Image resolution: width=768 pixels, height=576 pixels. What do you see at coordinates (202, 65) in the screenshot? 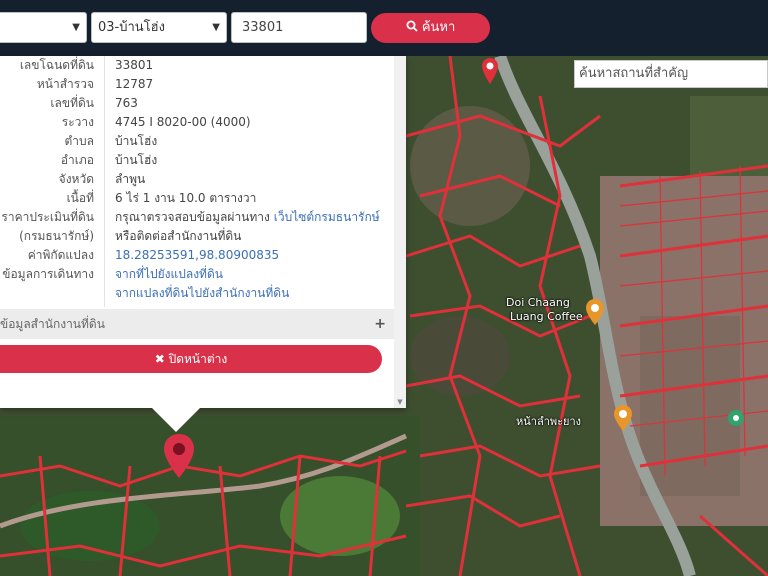
I see `info-row-deed-number: เลขโฉนดที่ดิน 33801` at bounding box center [202, 65].